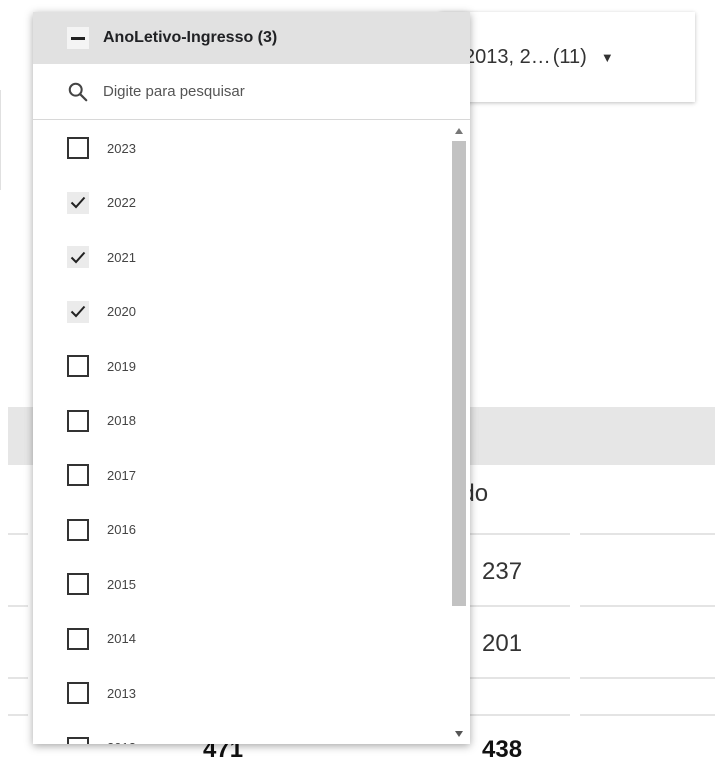 The height and width of the screenshot is (764, 715). Describe the element at coordinates (502, 643) in the screenshot. I see `table-cell: 201` at that location.